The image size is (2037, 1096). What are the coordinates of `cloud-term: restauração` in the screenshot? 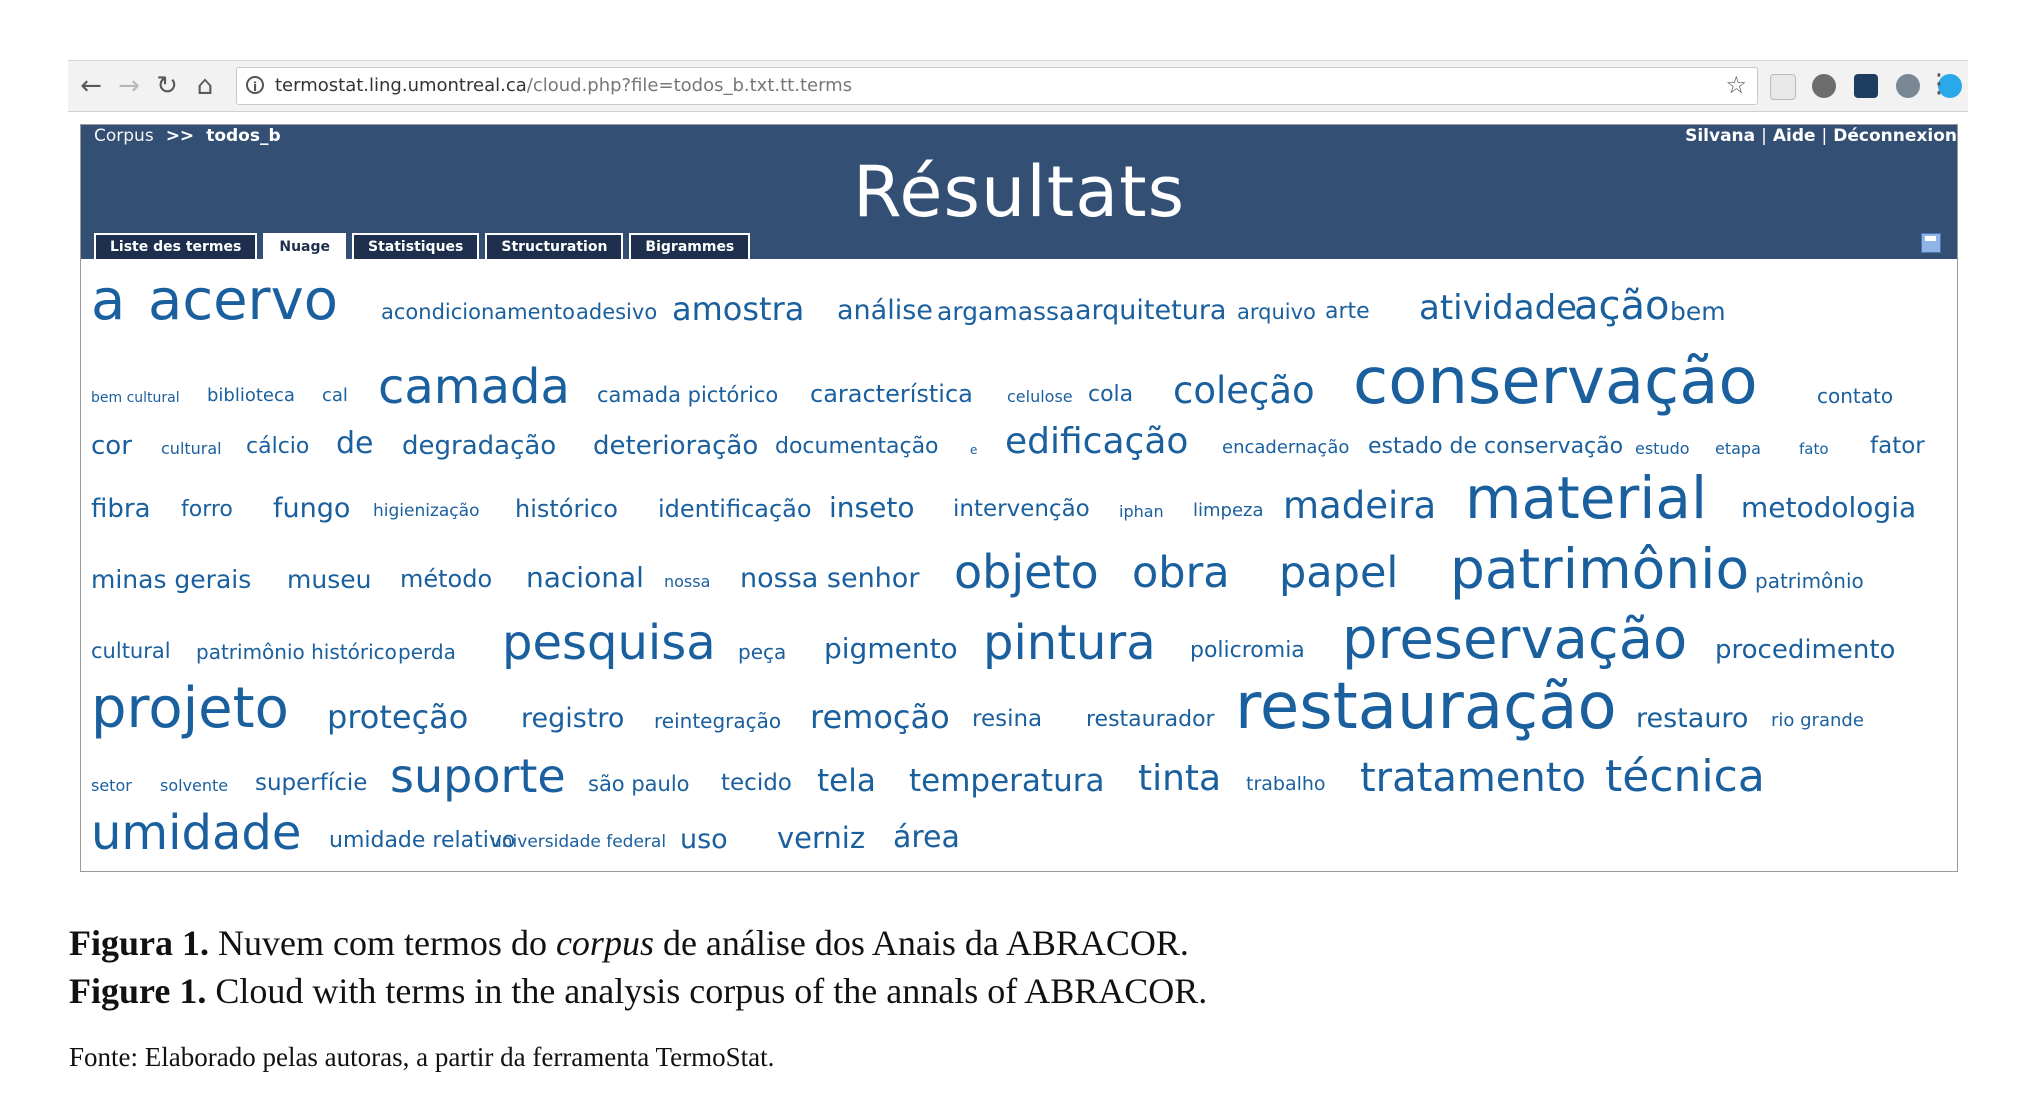 It's located at (1426, 707).